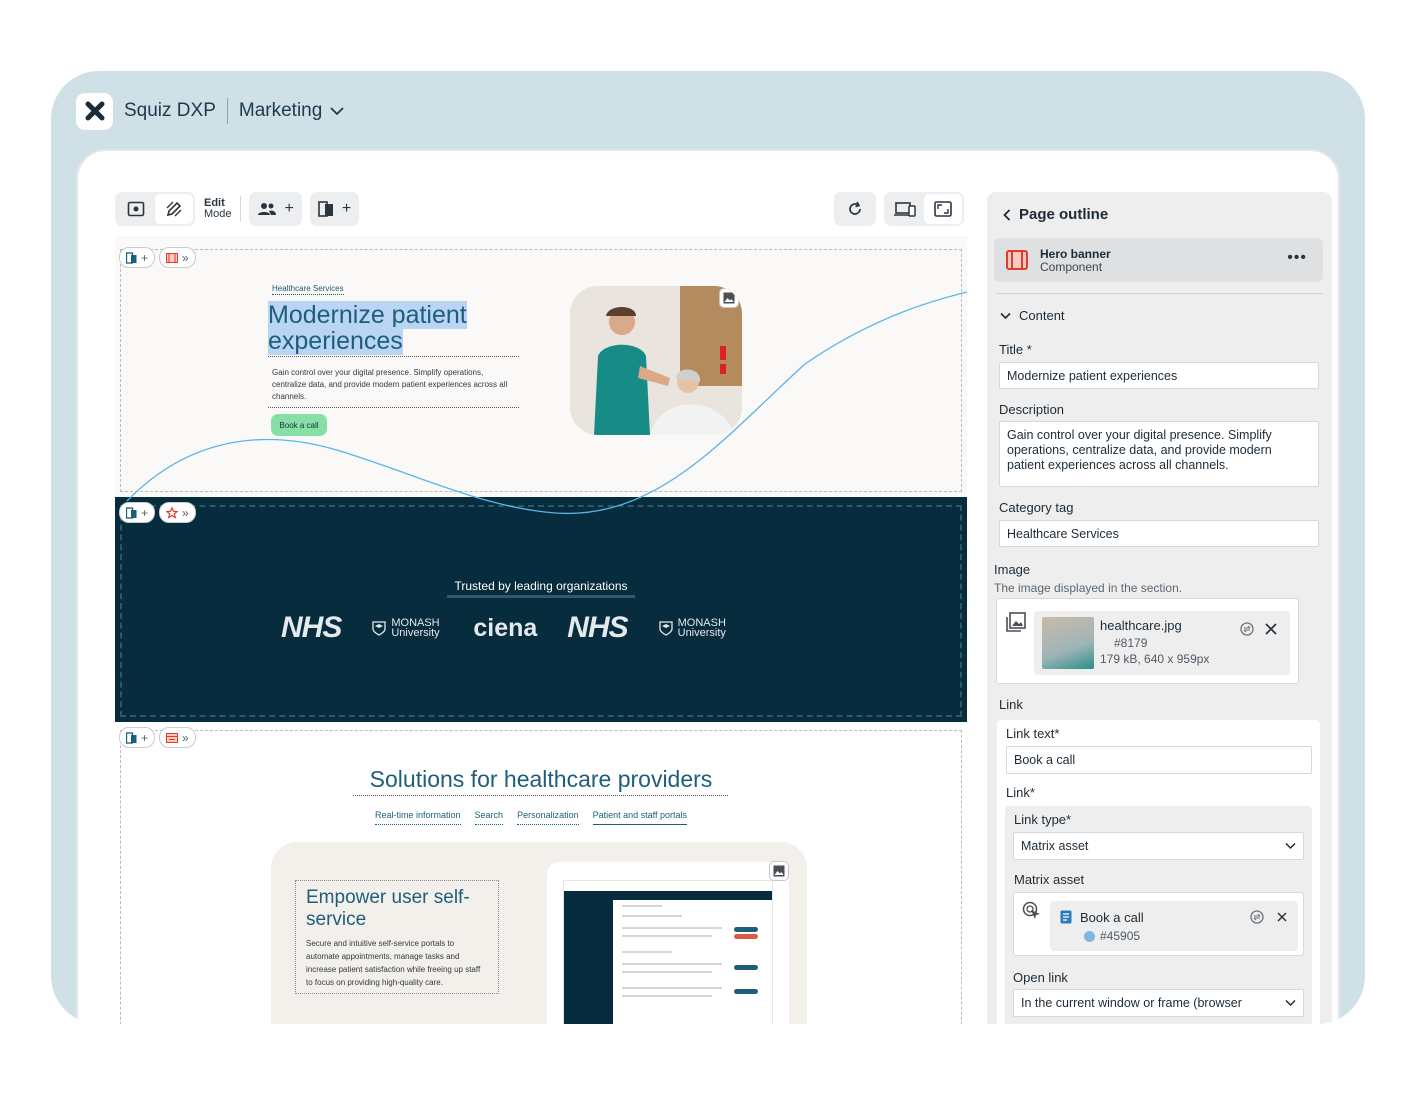 This screenshot has height=1096, width=1416. I want to click on mode-label: Edit Mode, so click(218, 209).